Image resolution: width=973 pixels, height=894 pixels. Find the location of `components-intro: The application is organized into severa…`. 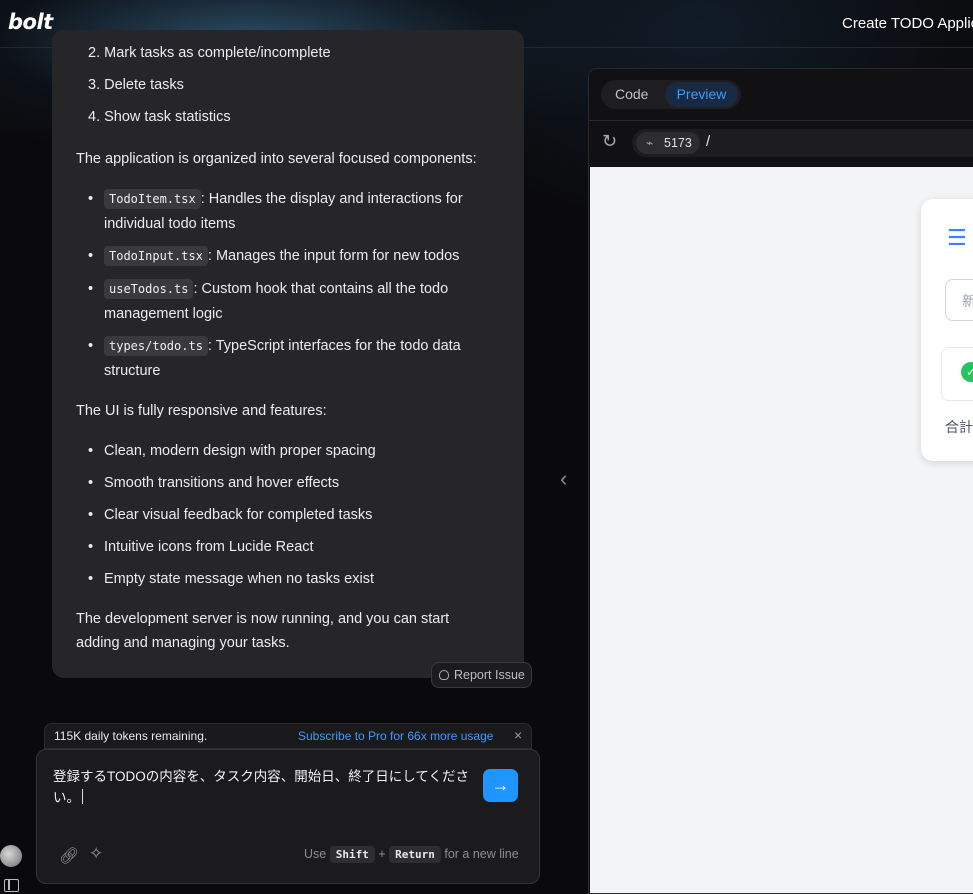

components-intro: The application is organized into severa… is located at coordinates (276, 159).